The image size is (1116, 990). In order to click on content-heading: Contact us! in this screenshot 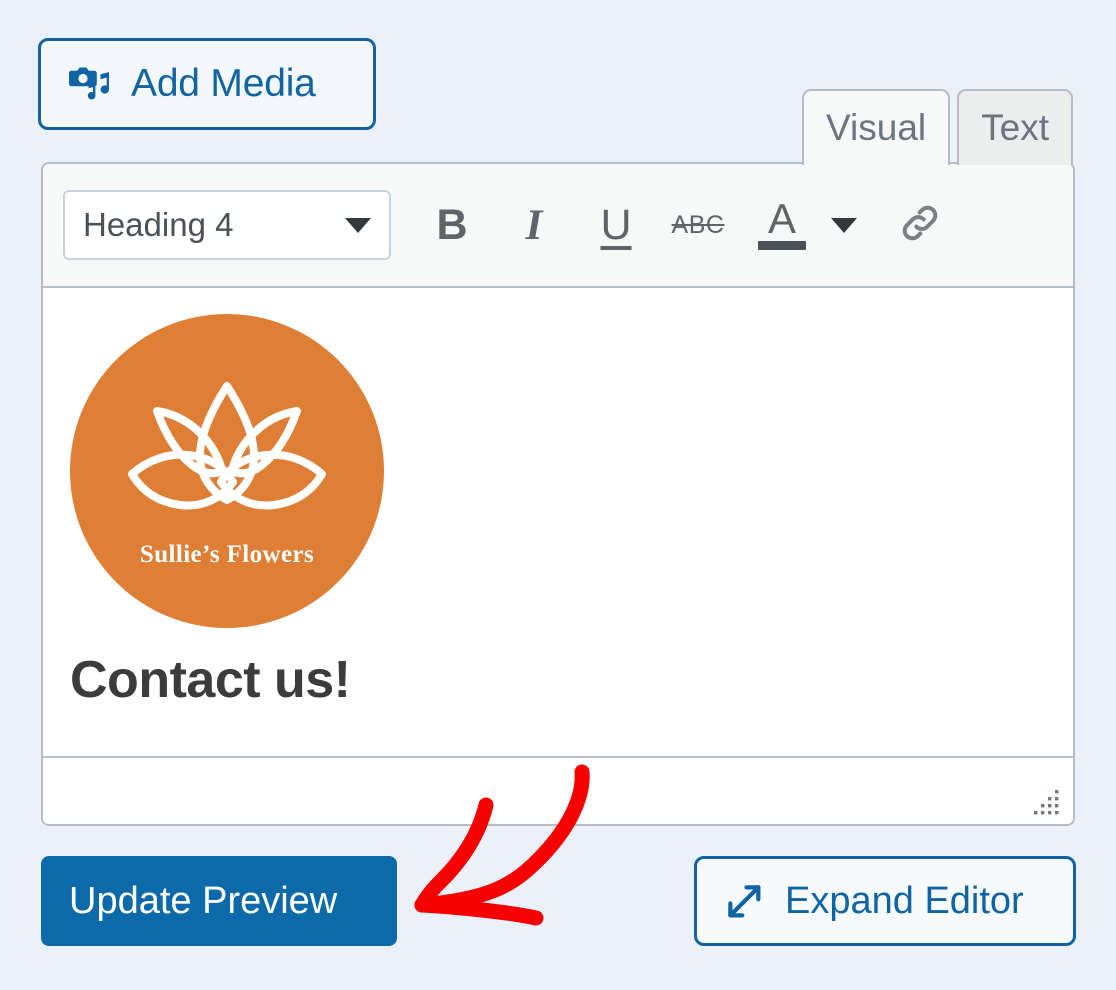, I will do `click(210, 680)`.